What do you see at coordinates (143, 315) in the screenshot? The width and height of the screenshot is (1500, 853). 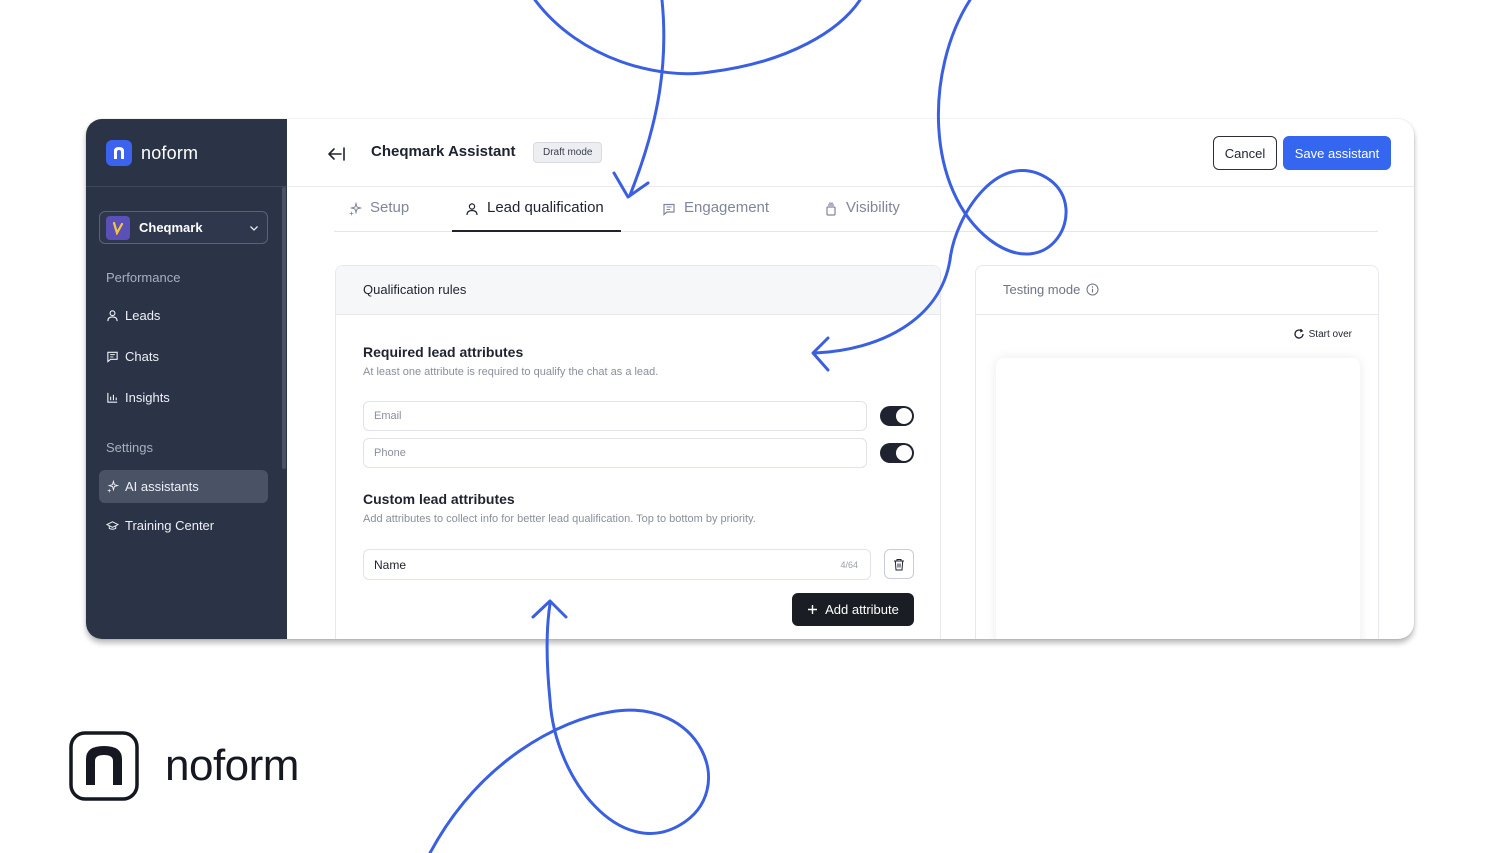 I see `sidebar-item-label: Leads` at bounding box center [143, 315].